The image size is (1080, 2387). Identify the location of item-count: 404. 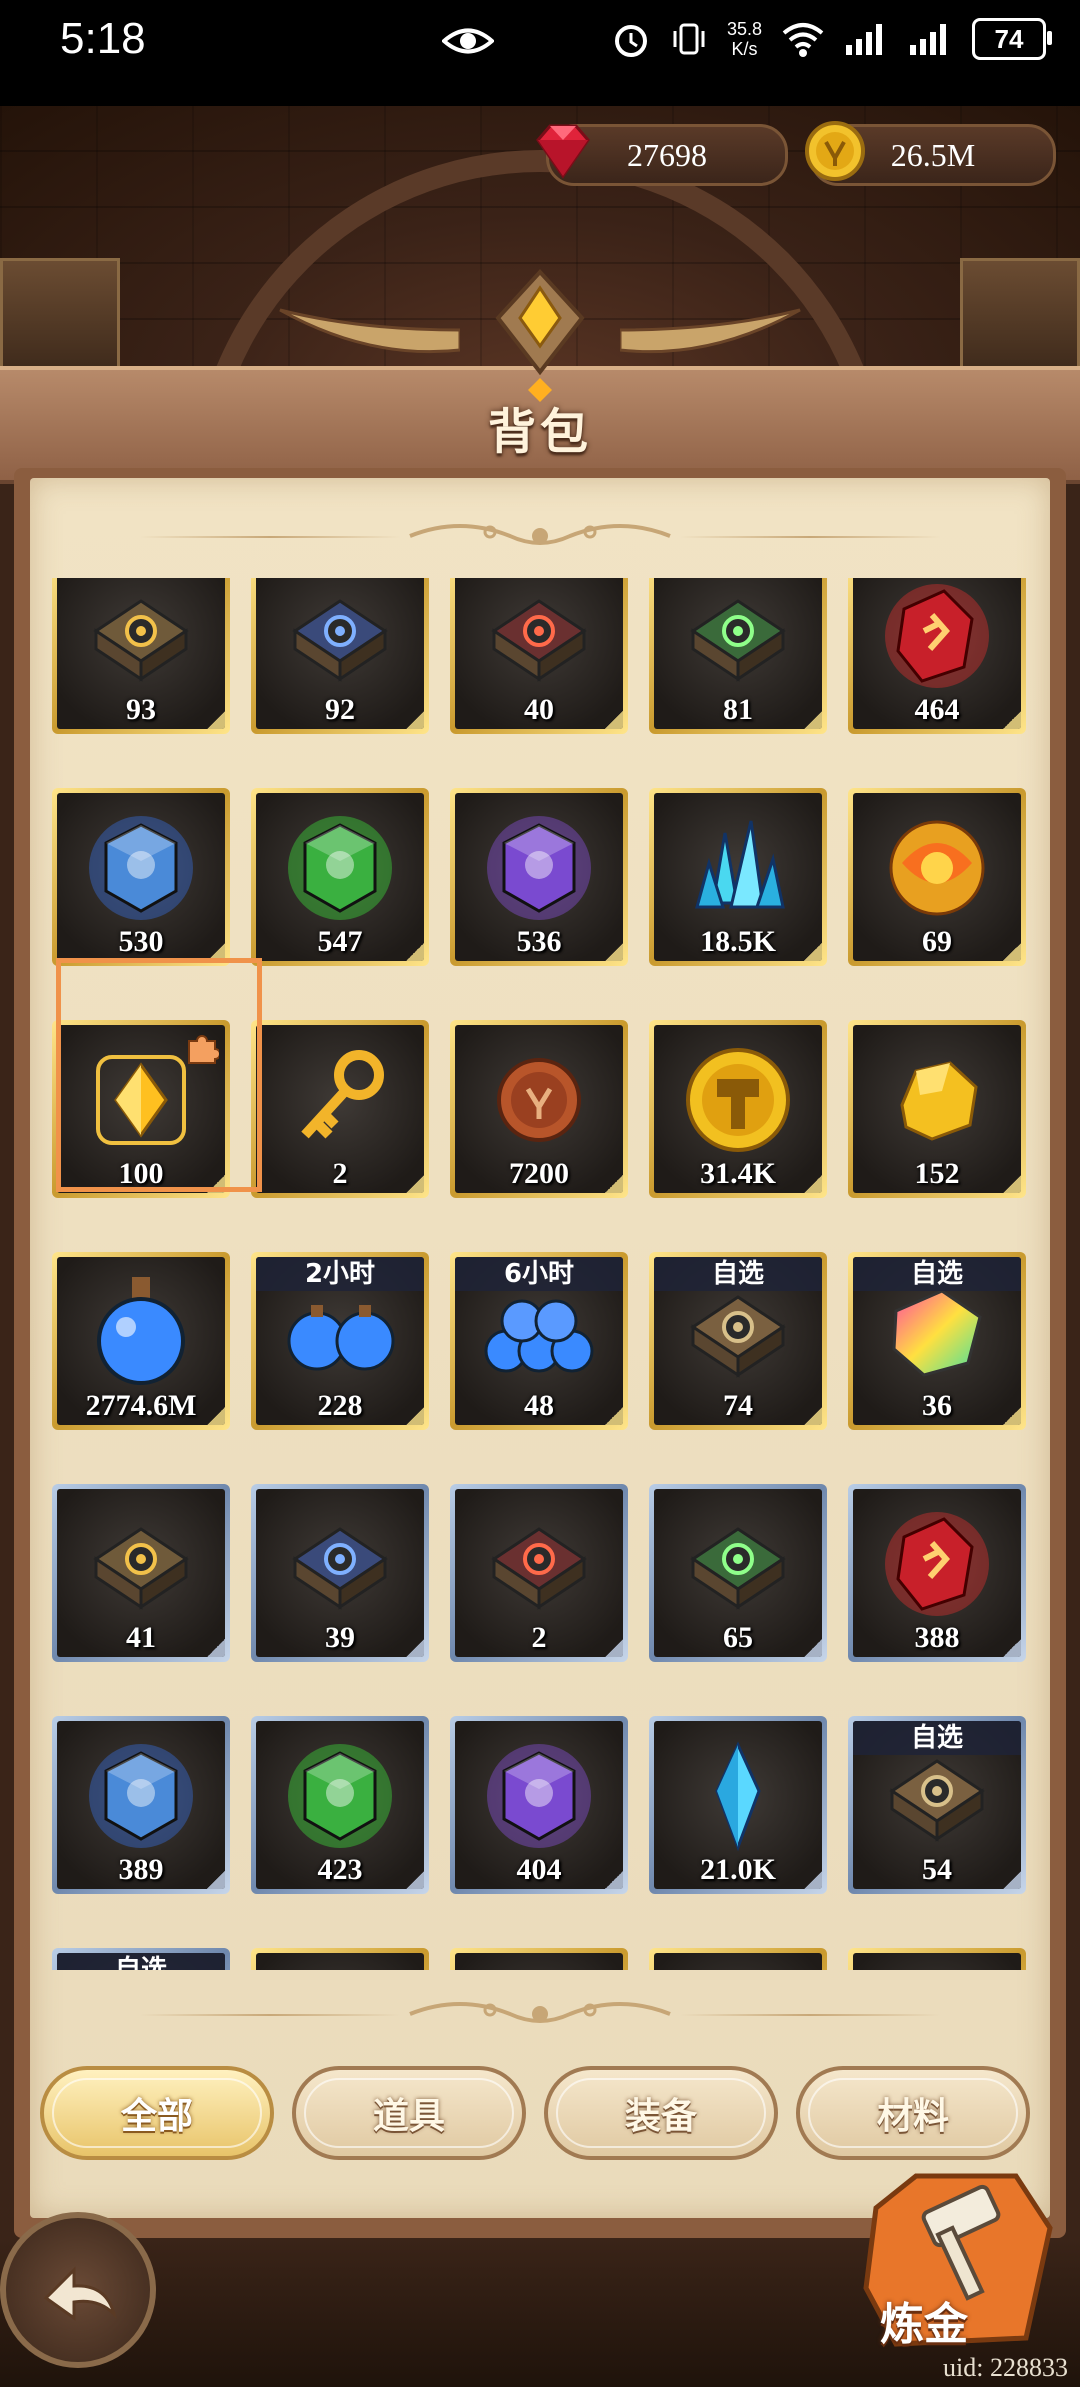
(539, 1869).